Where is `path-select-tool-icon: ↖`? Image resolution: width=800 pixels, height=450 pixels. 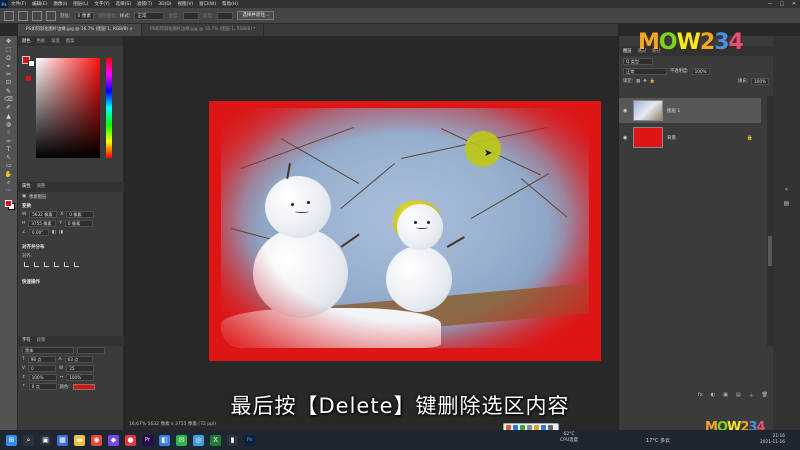 path-select-tool-icon: ↖ is located at coordinates (8, 158).